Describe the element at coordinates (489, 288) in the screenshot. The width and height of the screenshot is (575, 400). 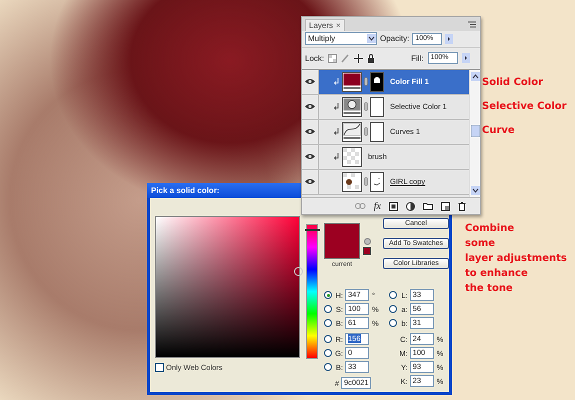
I see `note-text: the tone` at that location.